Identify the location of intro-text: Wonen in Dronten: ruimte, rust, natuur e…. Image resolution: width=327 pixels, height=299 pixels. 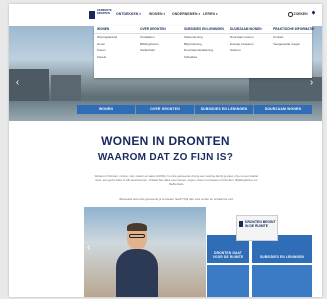
(176, 180).